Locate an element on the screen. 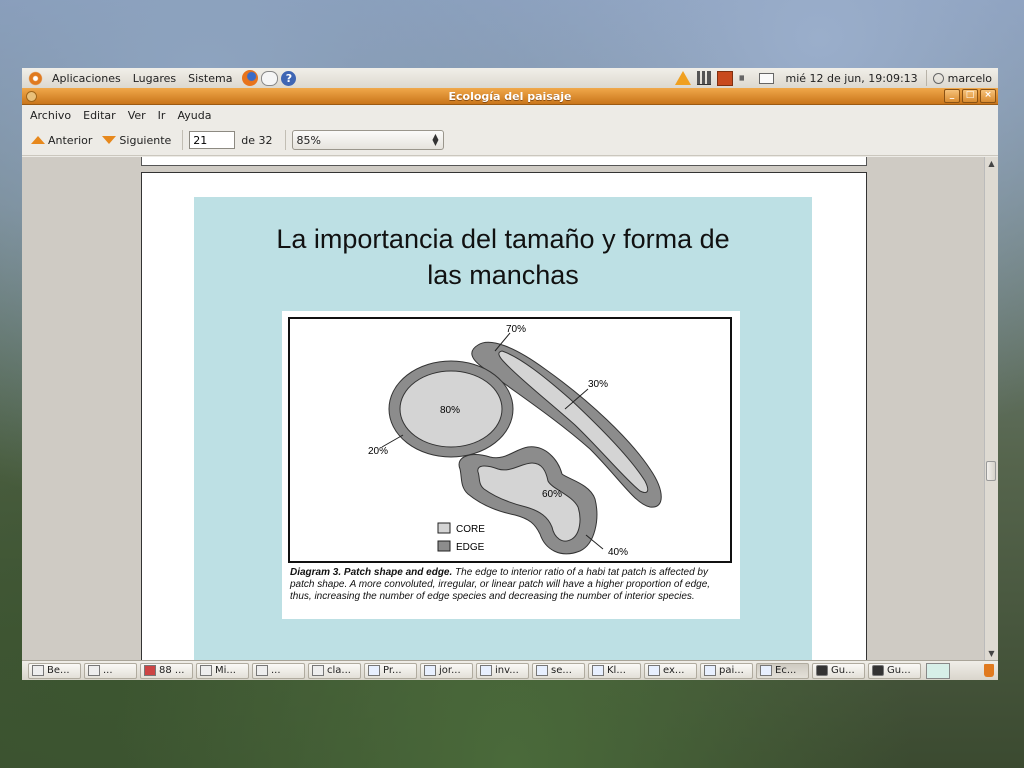 The width and height of the screenshot is (1024, 768). zoom-value: 85% is located at coordinates (308, 140).